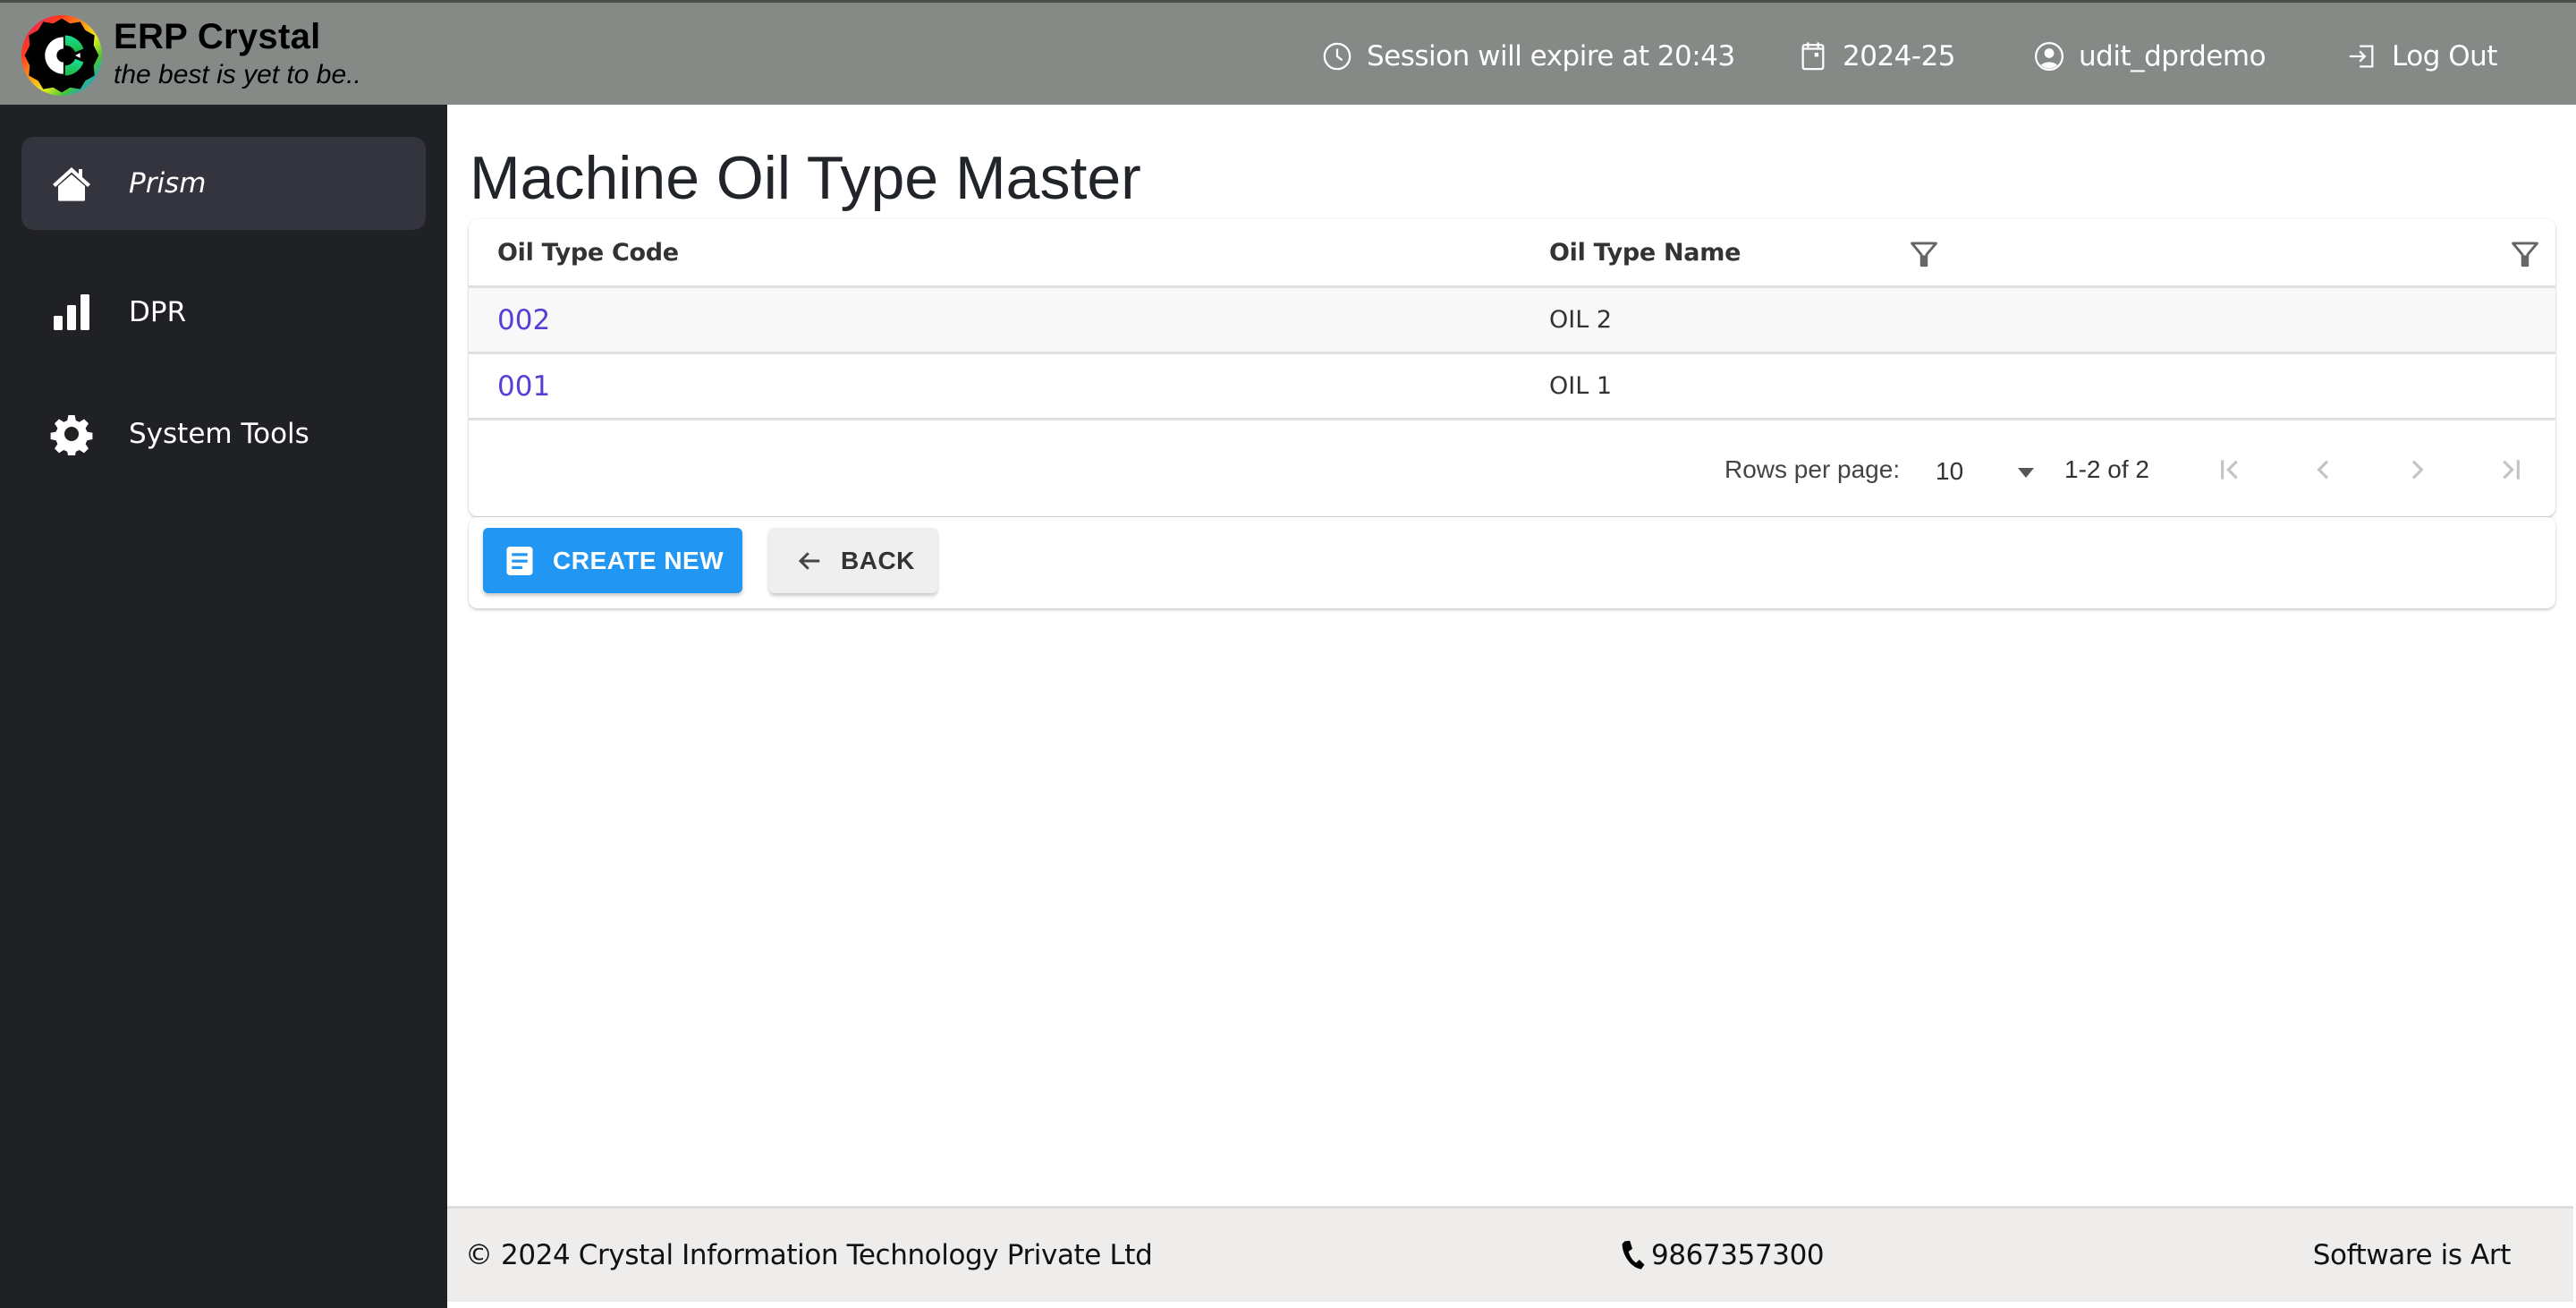 Image resolution: width=2576 pixels, height=1308 pixels. Describe the element at coordinates (1813, 57) in the screenshot. I see `calendar-icon` at that location.